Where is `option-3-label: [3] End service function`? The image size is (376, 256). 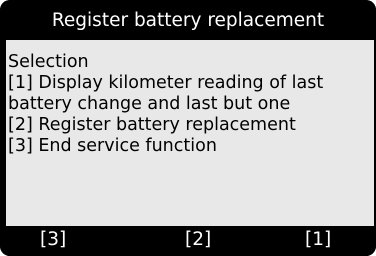 option-3-label: [3] End service function is located at coordinates (112, 146).